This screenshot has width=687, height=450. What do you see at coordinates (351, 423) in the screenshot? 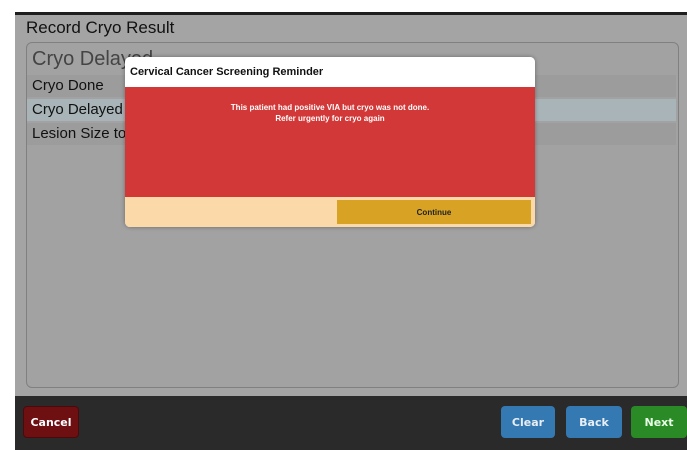
I see `bottom-nav-bar: Cancel Clear Back Next` at bounding box center [351, 423].